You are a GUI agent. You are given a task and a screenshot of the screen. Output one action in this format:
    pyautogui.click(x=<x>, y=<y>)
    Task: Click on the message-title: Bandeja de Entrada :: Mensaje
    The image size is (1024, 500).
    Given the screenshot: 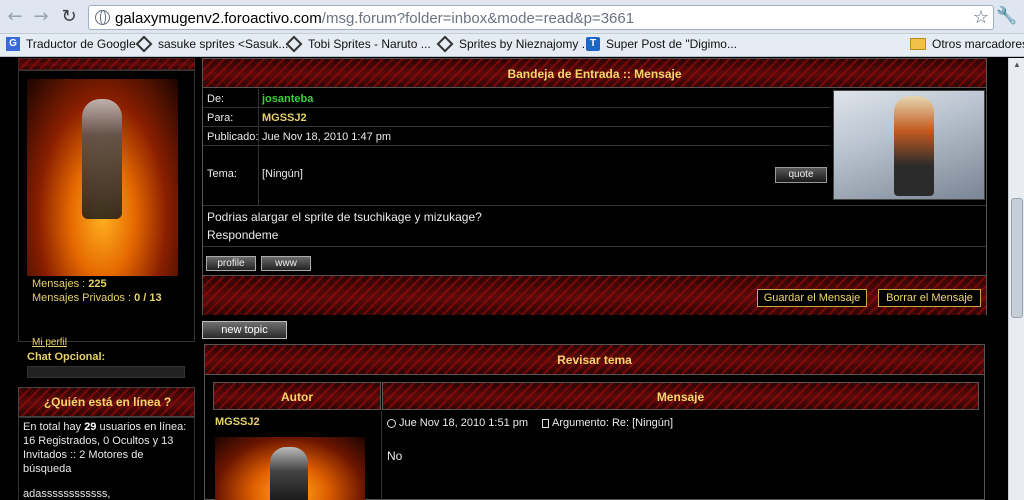 What is the action you would take?
    pyautogui.click(x=594, y=74)
    